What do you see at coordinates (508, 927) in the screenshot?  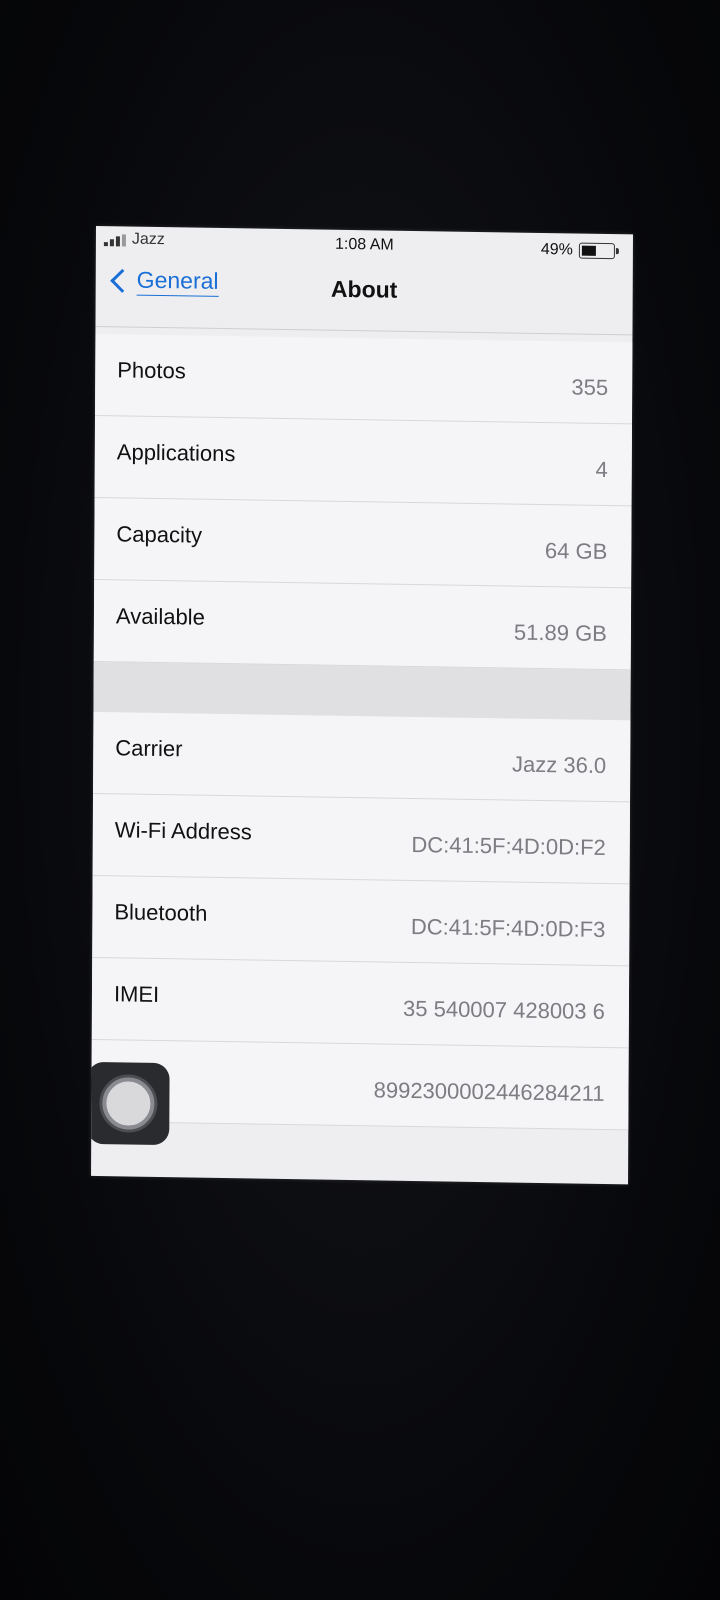 I see `row-value: DC:41:5F:4D:0D:F3` at bounding box center [508, 927].